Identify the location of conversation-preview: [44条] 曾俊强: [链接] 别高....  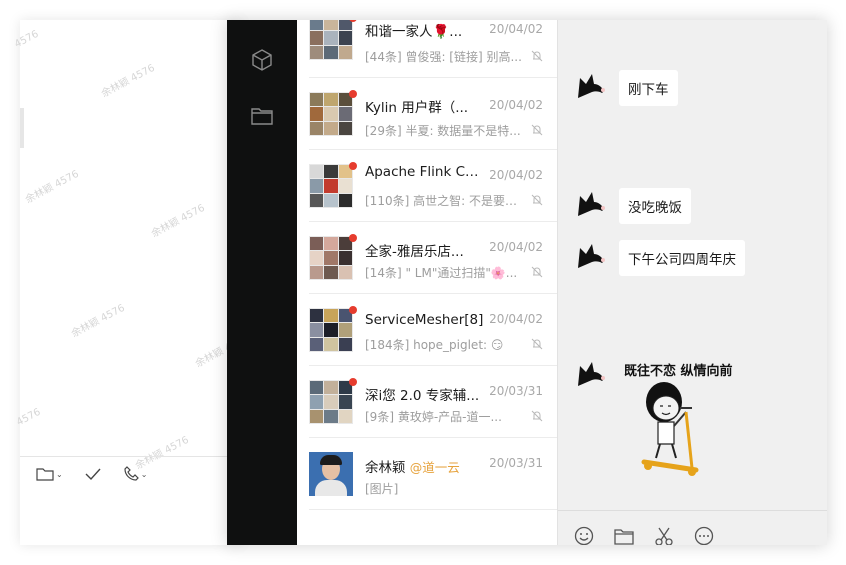
(443, 57).